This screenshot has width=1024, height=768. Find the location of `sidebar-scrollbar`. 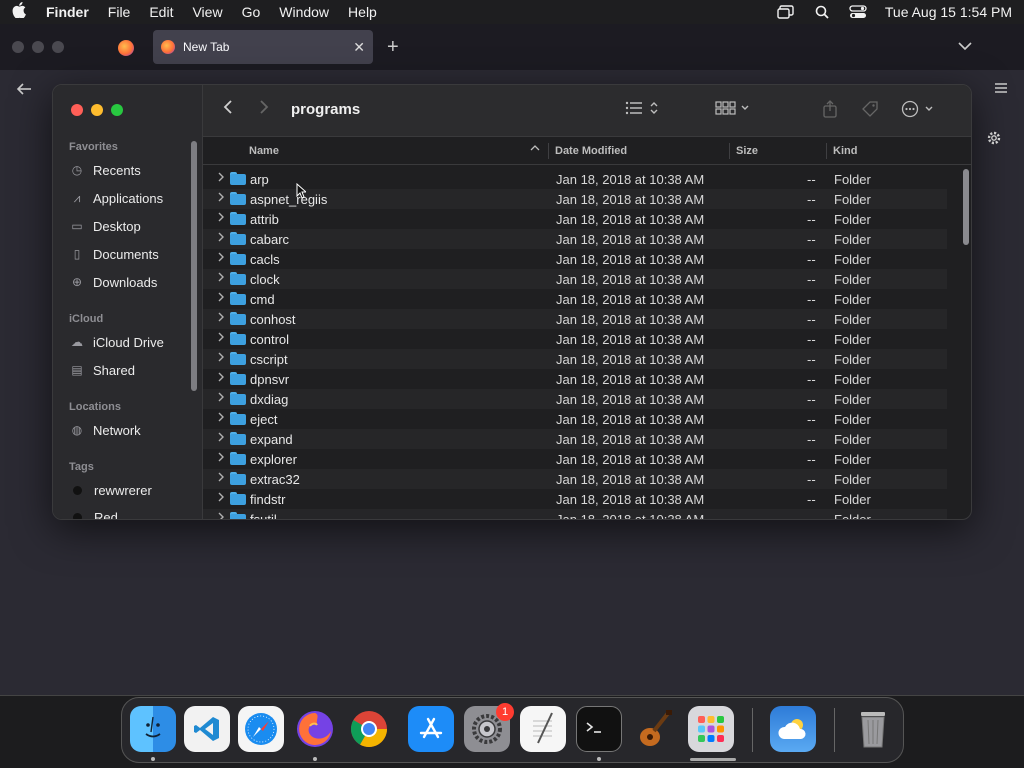

sidebar-scrollbar is located at coordinates (194, 266).